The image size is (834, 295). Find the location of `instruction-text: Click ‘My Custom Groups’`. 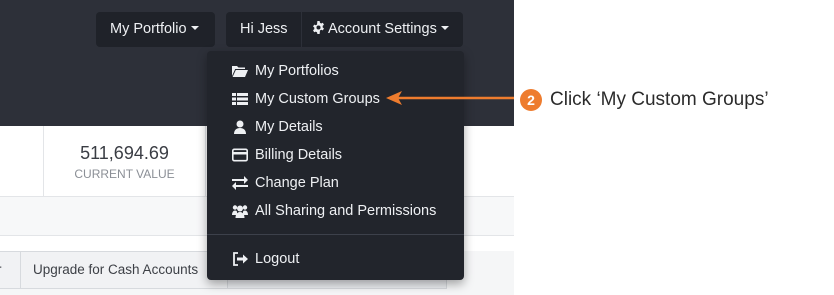

instruction-text: Click ‘My Custom Groups’ is located at coordinates (659, 99).